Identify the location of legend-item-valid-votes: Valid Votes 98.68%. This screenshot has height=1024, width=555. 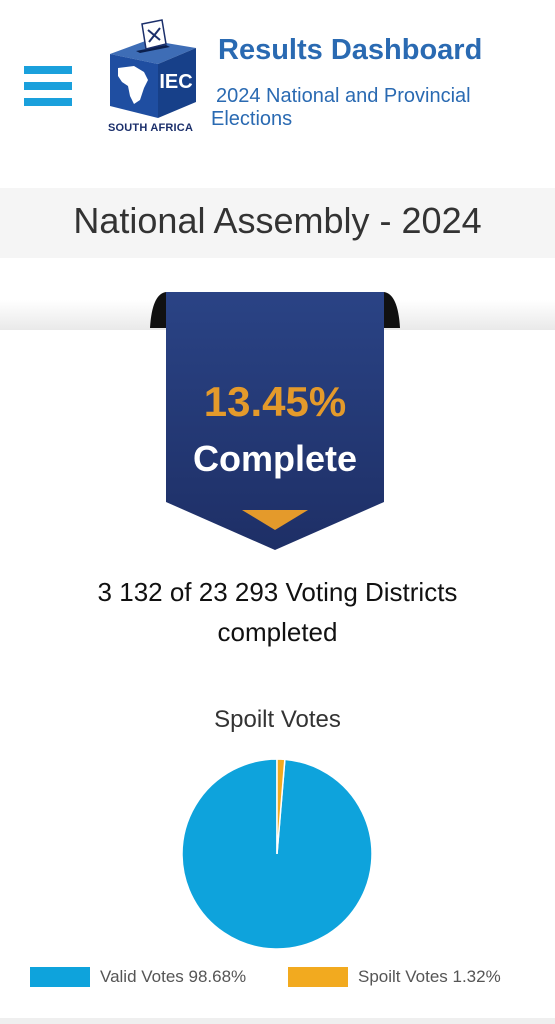
(138, 977).